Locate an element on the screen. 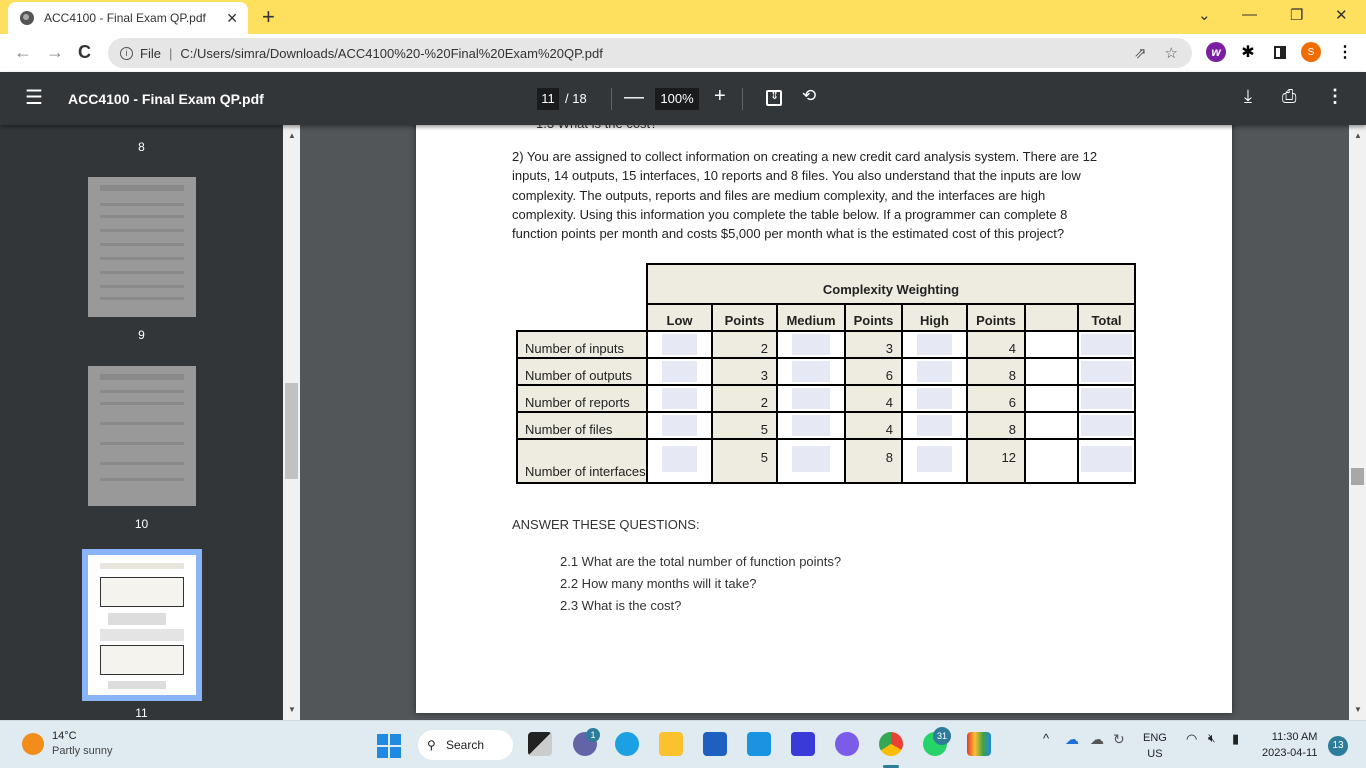 This screenshot has width=1366, height=768. low-points-cell: 5 is located at coordinates (744, 461).